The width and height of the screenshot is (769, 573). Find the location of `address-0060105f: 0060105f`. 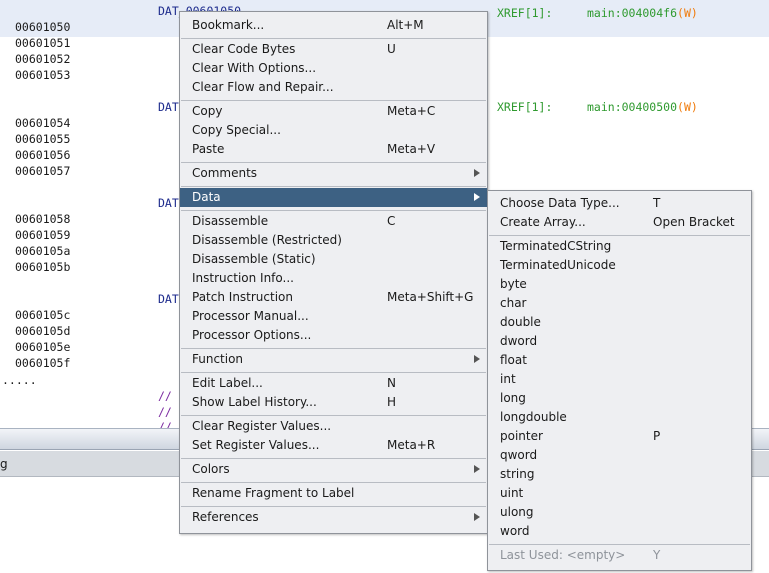

address-0060105f: 0060105f is located at coordinates (42, 363).